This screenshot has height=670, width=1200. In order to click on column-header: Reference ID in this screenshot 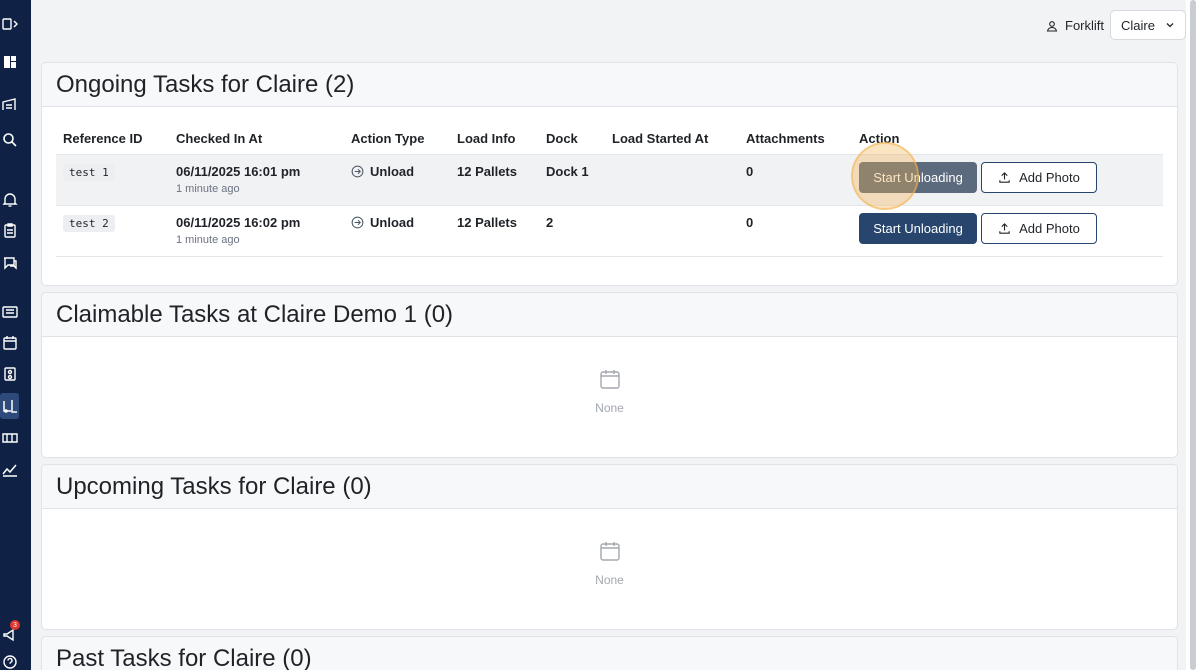, I will do `click(112, 140)`.